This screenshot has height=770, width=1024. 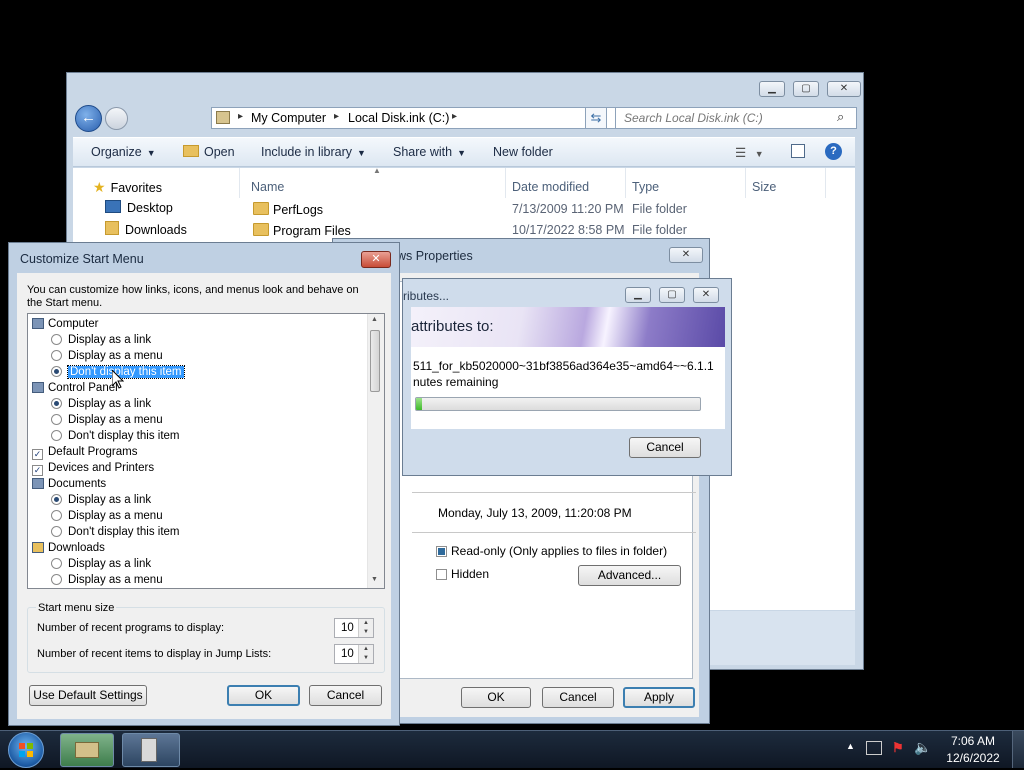 I want to click on taskbar-server-button, so click(x=151, y=750).